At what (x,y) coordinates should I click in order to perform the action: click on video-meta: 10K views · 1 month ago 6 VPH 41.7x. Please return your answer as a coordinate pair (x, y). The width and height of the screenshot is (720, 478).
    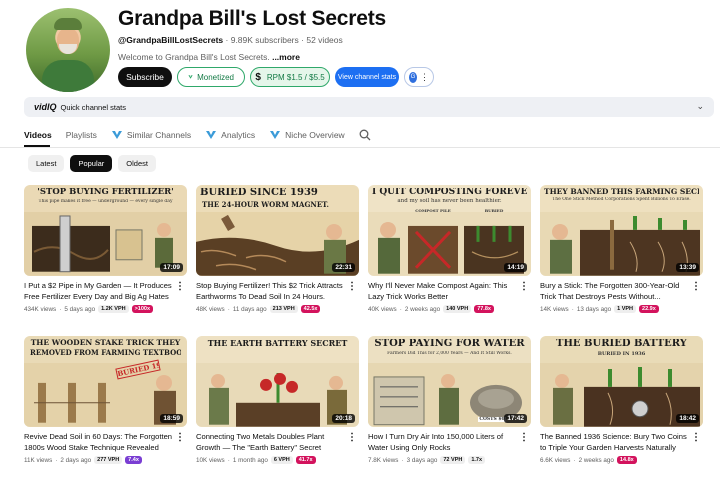
    Looking at the image, I should click on (256, 460).